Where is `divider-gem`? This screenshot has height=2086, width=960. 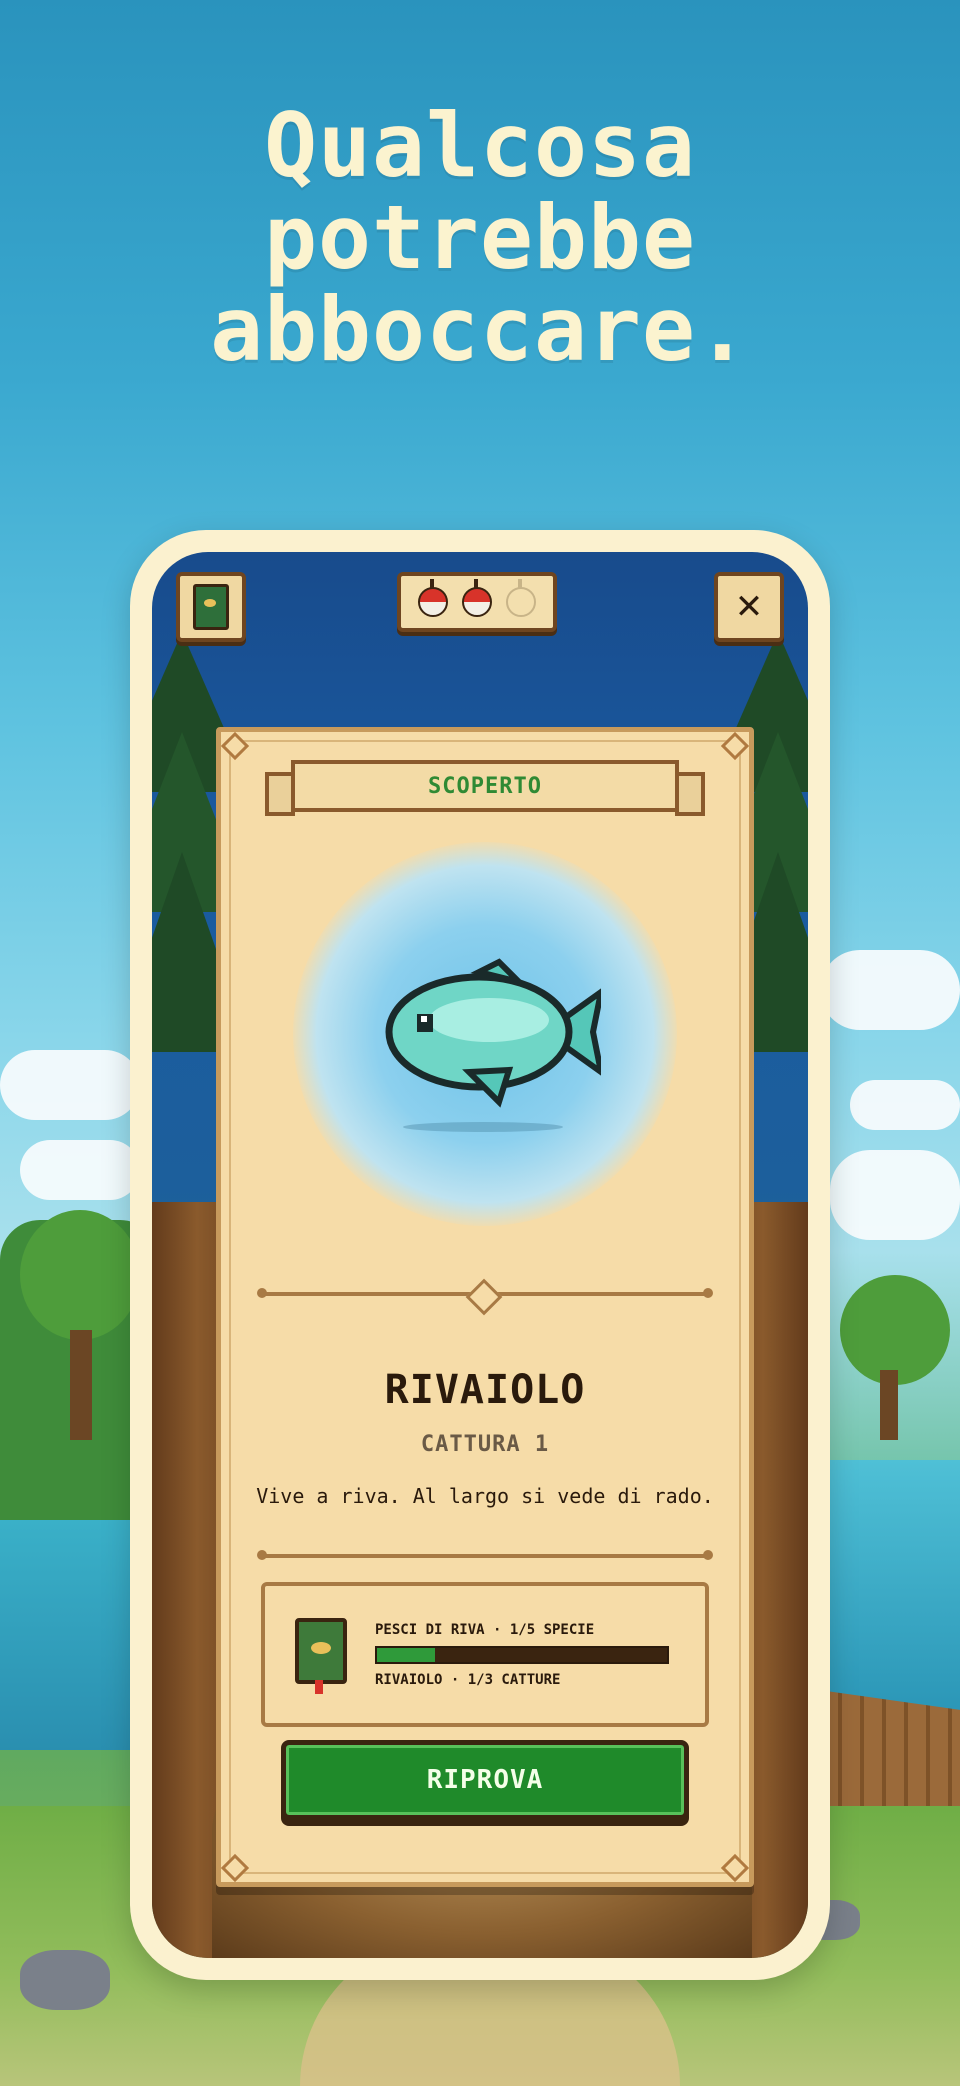 divider-gem is located at coordinates (484, 1297).